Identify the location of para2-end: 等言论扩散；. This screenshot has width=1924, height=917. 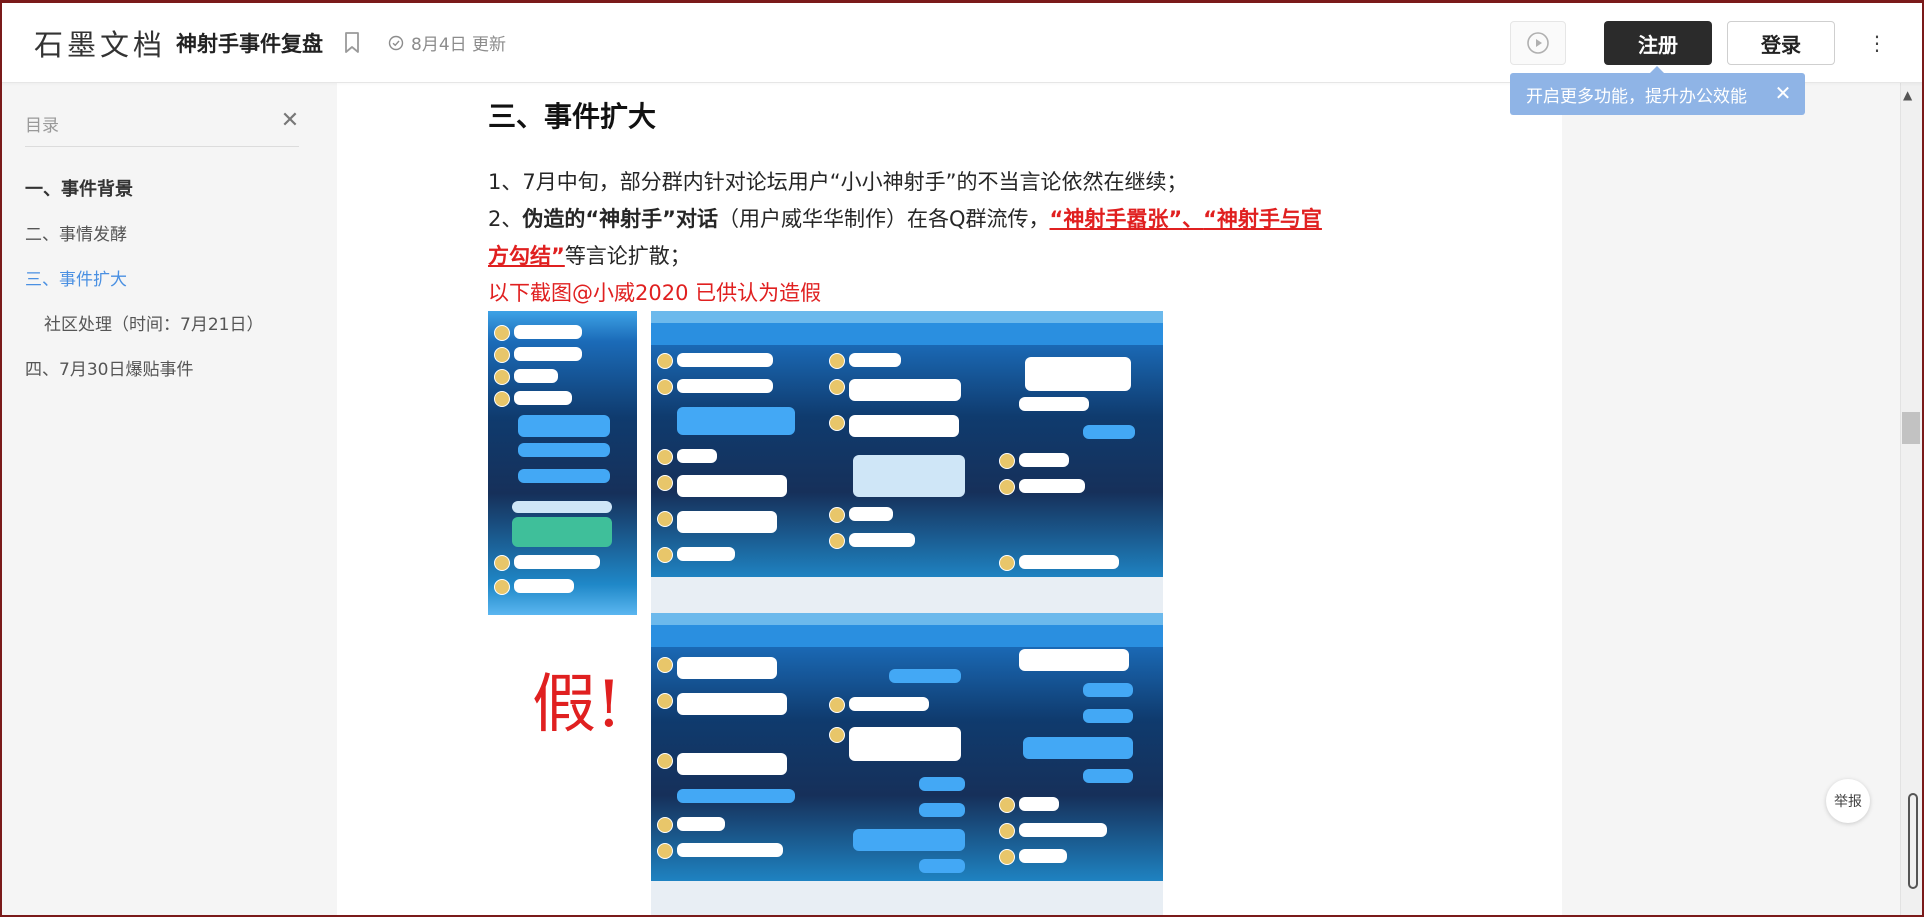
(627, 256).